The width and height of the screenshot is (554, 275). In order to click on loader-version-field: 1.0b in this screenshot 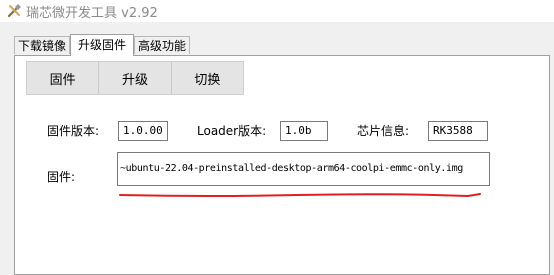, I will do `click(304, 131)`.